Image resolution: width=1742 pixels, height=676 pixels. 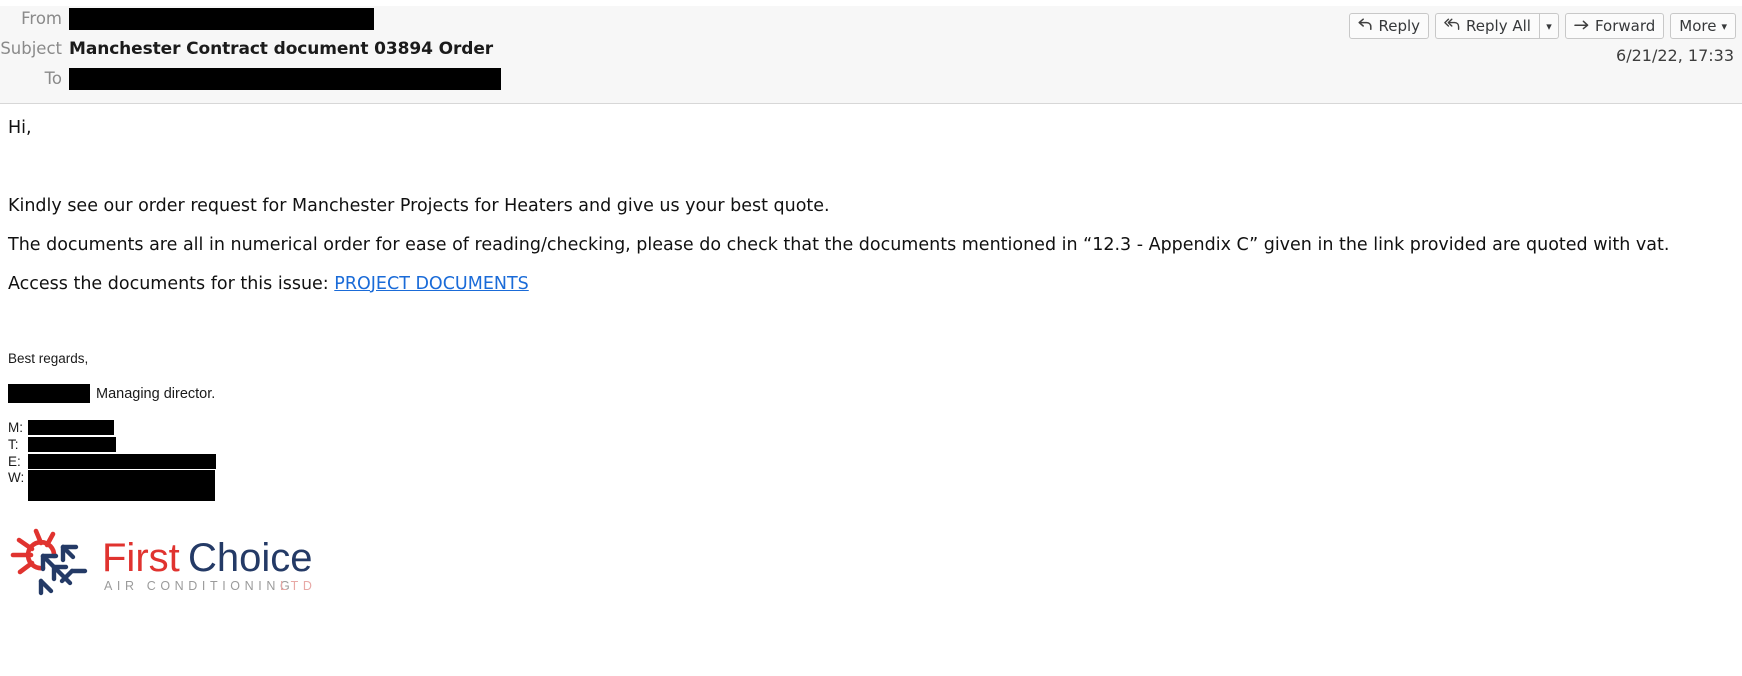 I want to click on redacted-mobile-number, so click(x=71, y=427).